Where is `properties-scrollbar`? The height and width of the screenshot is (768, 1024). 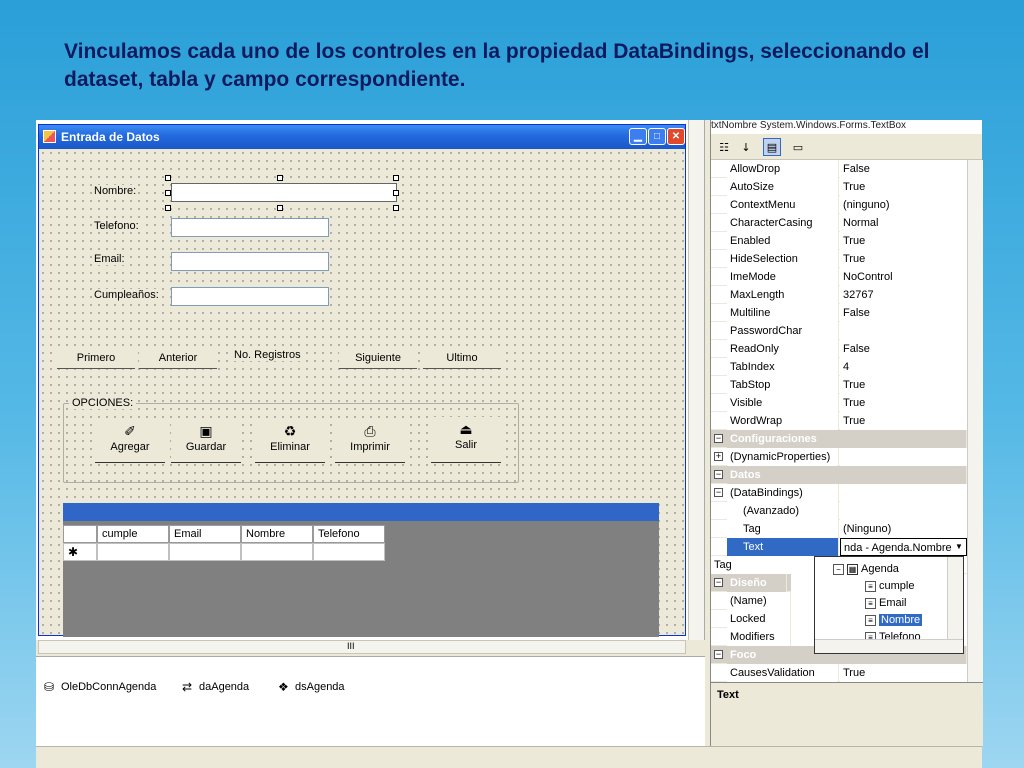 properties-scrollbar is located at coordinates (975, 421).